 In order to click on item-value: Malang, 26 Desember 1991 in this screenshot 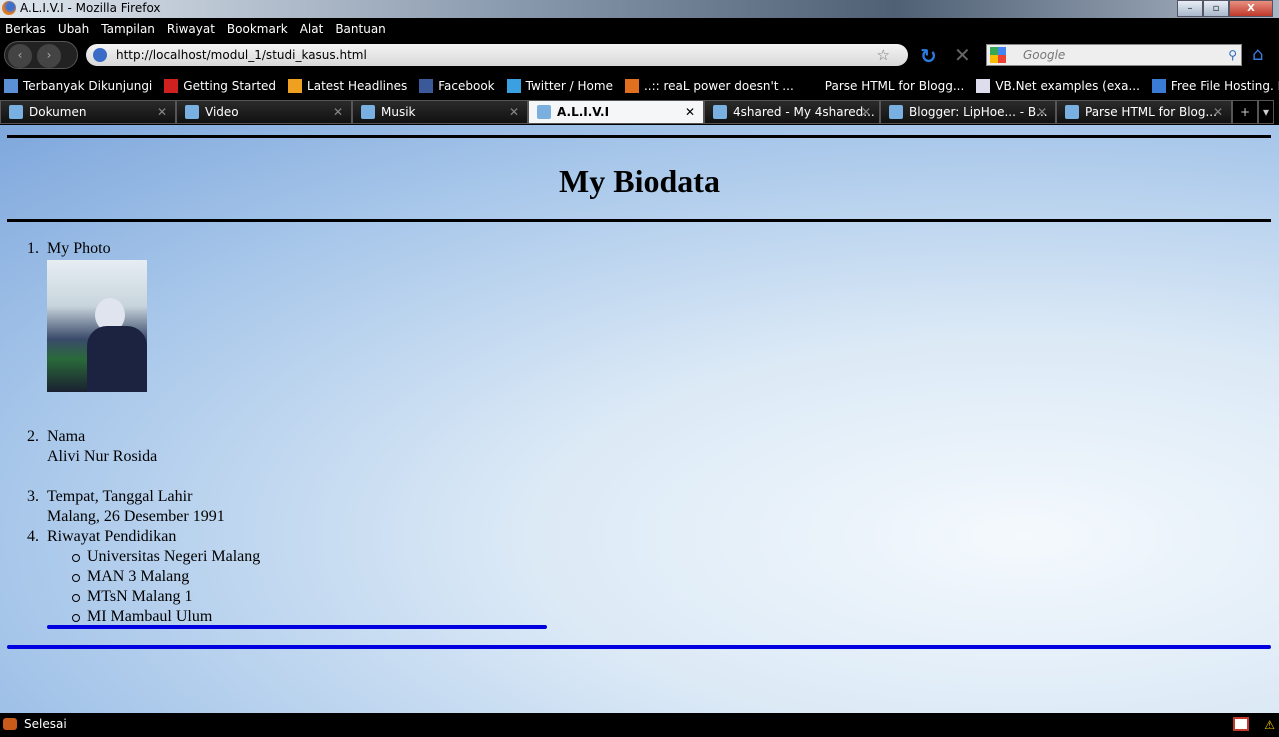, I will do `click(136, 516)`.